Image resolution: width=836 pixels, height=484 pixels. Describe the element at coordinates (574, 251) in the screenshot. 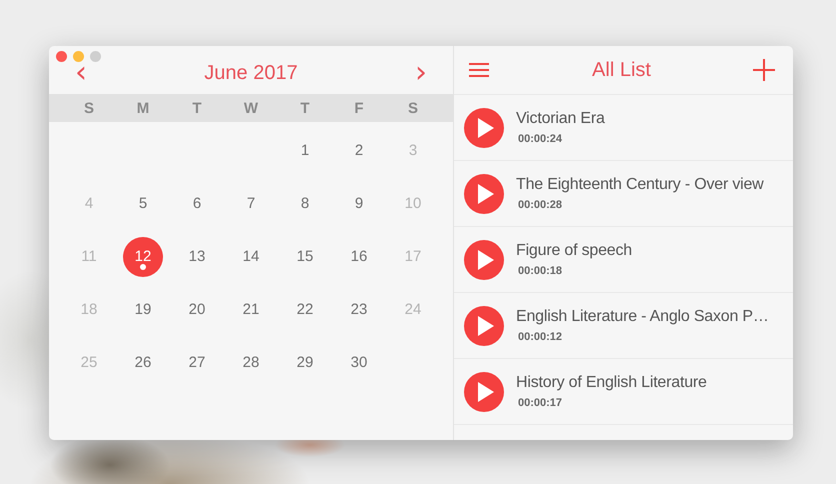

I see `recording-title: Figure of speech` at that location.